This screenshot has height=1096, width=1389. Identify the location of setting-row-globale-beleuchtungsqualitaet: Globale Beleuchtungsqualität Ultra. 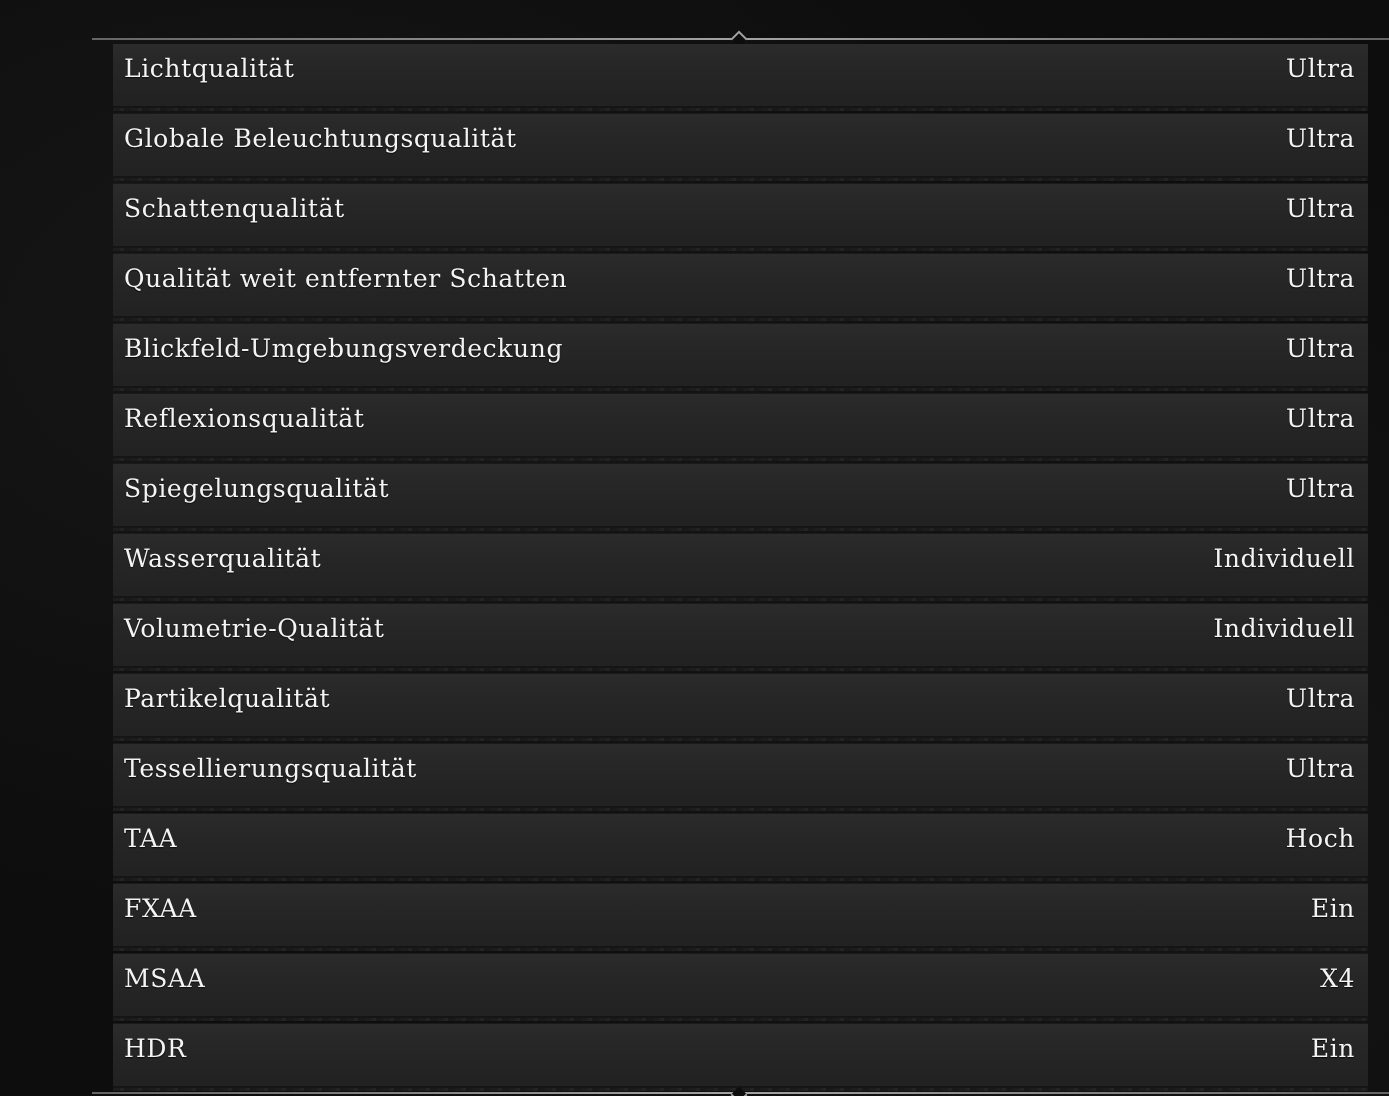
(740, 147).